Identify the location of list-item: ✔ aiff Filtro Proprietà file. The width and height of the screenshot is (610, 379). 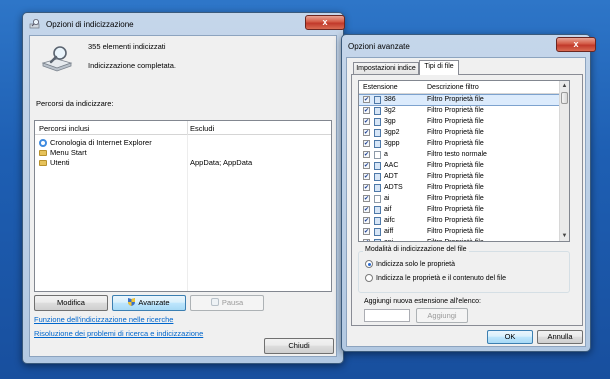
(459, 232).